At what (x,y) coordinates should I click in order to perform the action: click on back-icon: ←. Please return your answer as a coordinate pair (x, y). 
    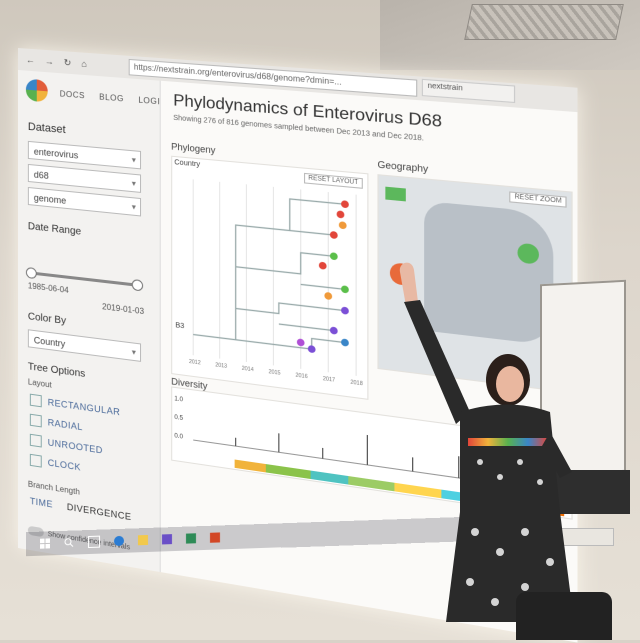
    Looking at the image, I should click on (30, 60).